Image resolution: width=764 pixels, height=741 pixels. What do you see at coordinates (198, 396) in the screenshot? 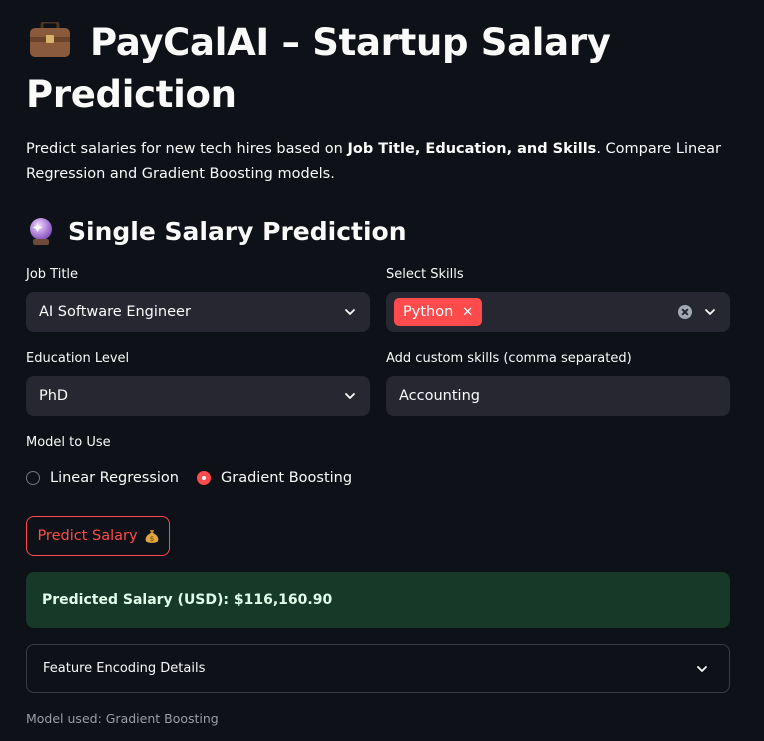
I see `education-select: PhD` at bounding box center [198, 396].